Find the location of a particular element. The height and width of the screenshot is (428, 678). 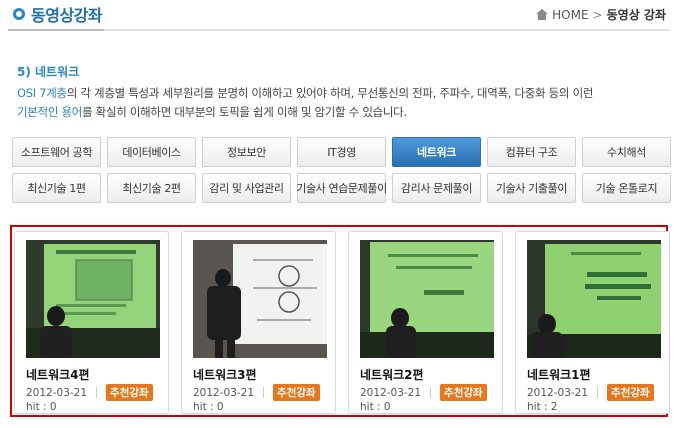

tab-pe-practice-problems: 기술사 연습문제풀이 is located at coordinates (341, 188).